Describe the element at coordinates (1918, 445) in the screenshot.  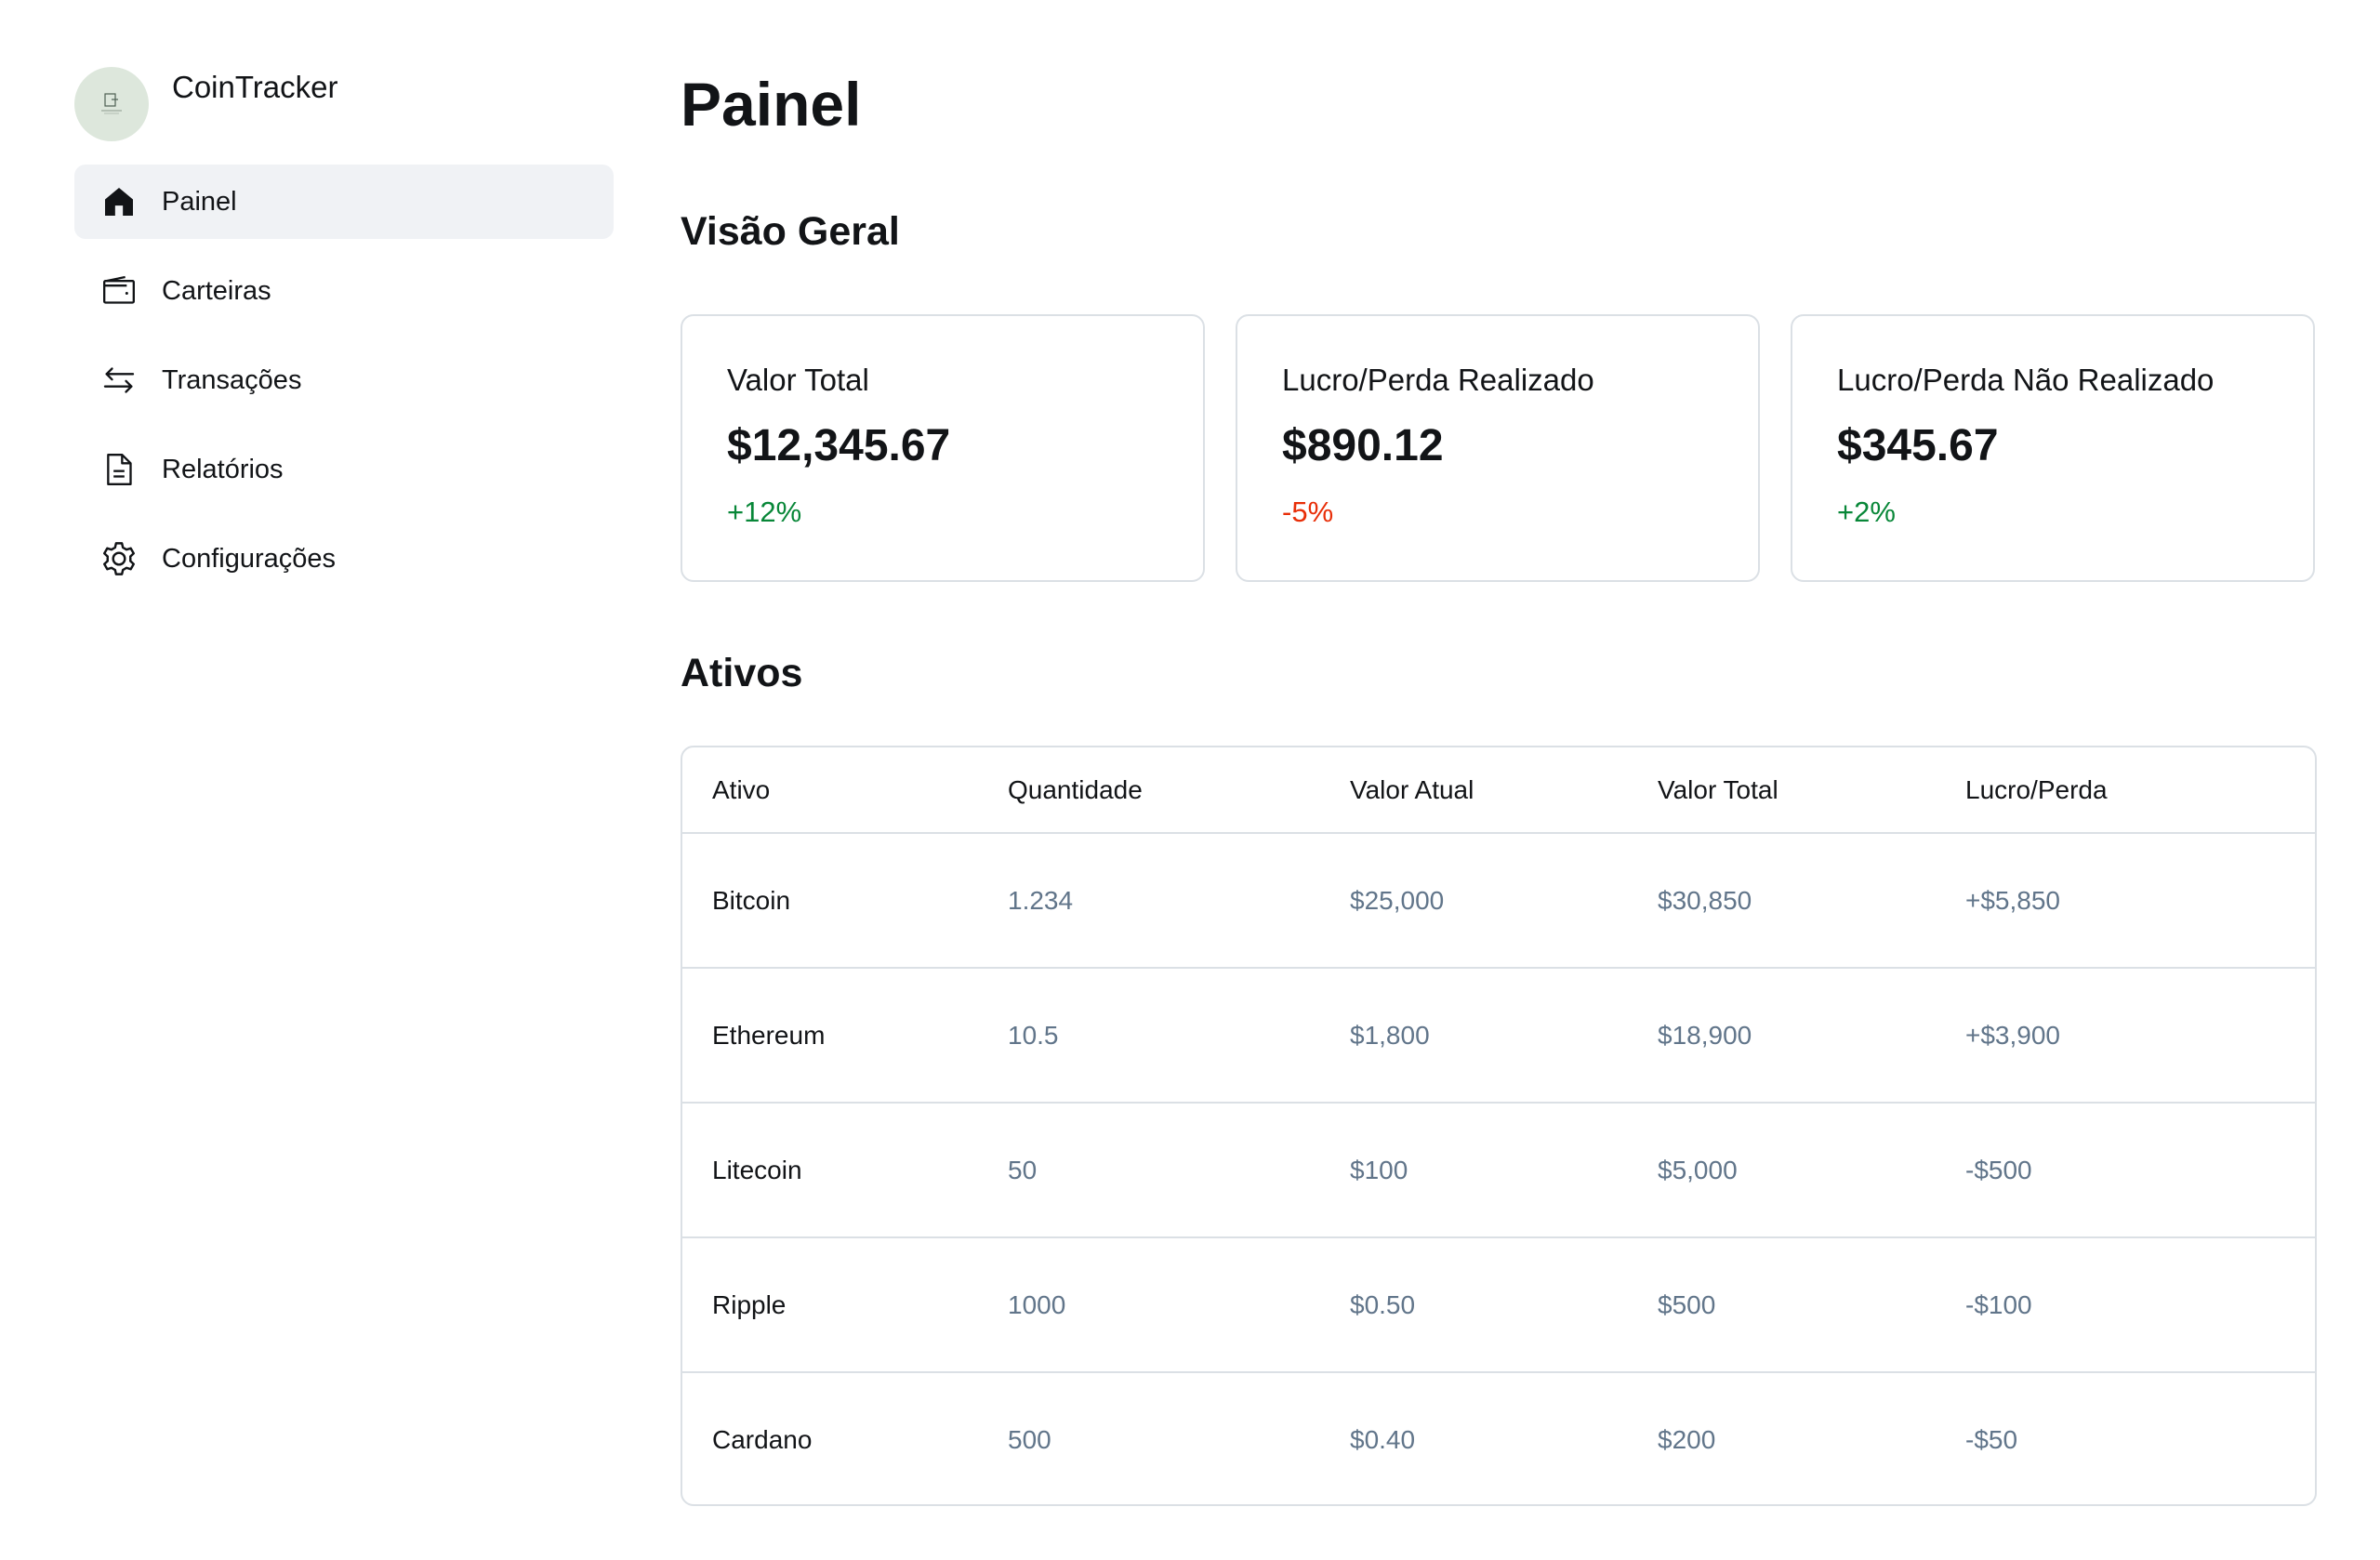
I see `card-value: $345.67` at that location.